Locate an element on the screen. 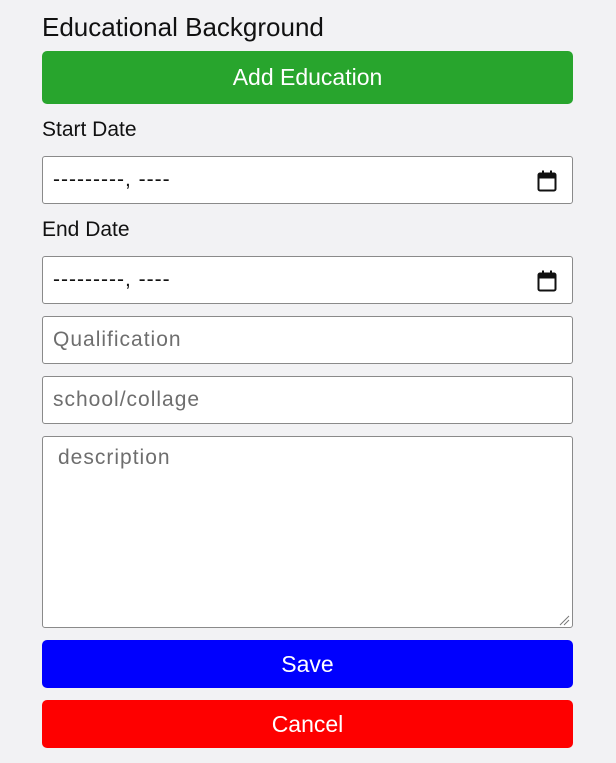  resize-handle-icon is located at coordinates (564, 620).